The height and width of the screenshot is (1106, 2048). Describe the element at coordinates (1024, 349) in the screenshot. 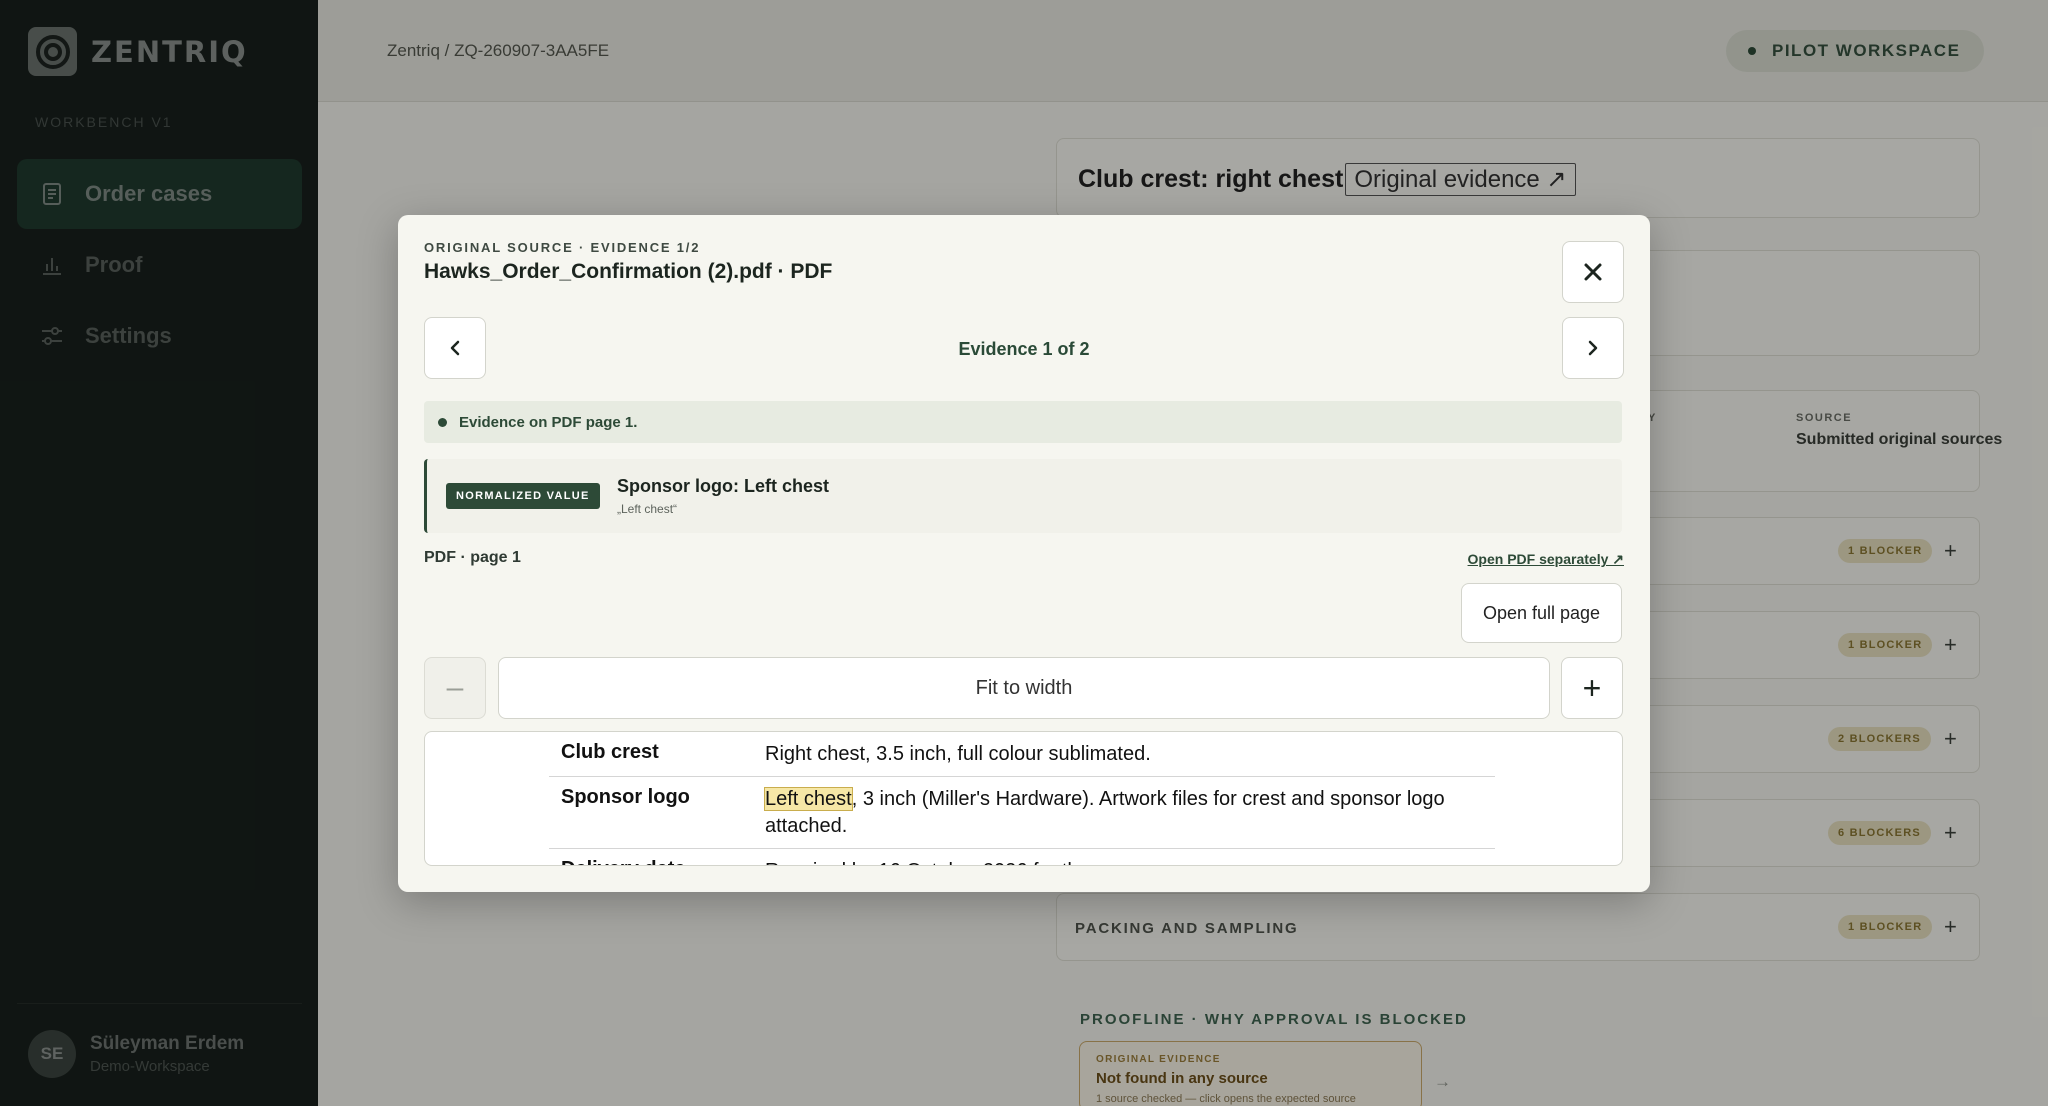

I see `evidence-counter: Evidence 1 of 2` at that location.